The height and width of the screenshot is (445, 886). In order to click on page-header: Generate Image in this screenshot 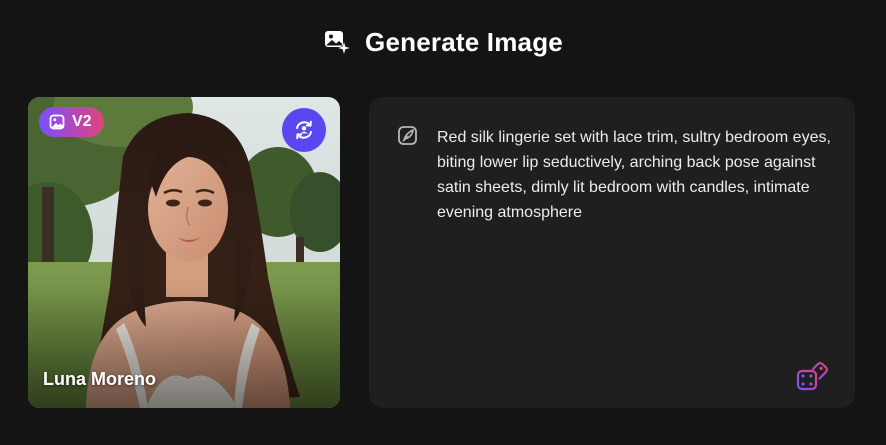, I will do `click(443, 42)`.